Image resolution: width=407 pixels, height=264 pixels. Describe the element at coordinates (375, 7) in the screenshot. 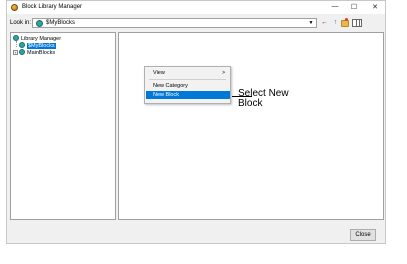

I see `close-window-button: ✕` at that location.